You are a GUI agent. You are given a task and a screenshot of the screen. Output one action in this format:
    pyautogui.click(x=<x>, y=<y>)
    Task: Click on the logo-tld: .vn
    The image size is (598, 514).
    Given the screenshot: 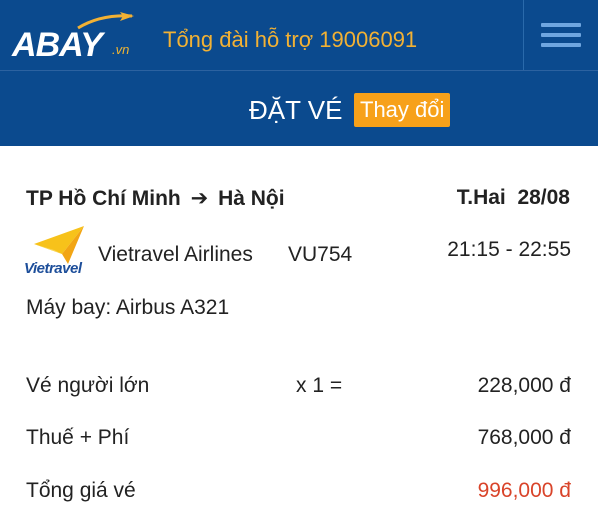 What is the action you would take?
    pyautogui.click(x=121, y=49)
    